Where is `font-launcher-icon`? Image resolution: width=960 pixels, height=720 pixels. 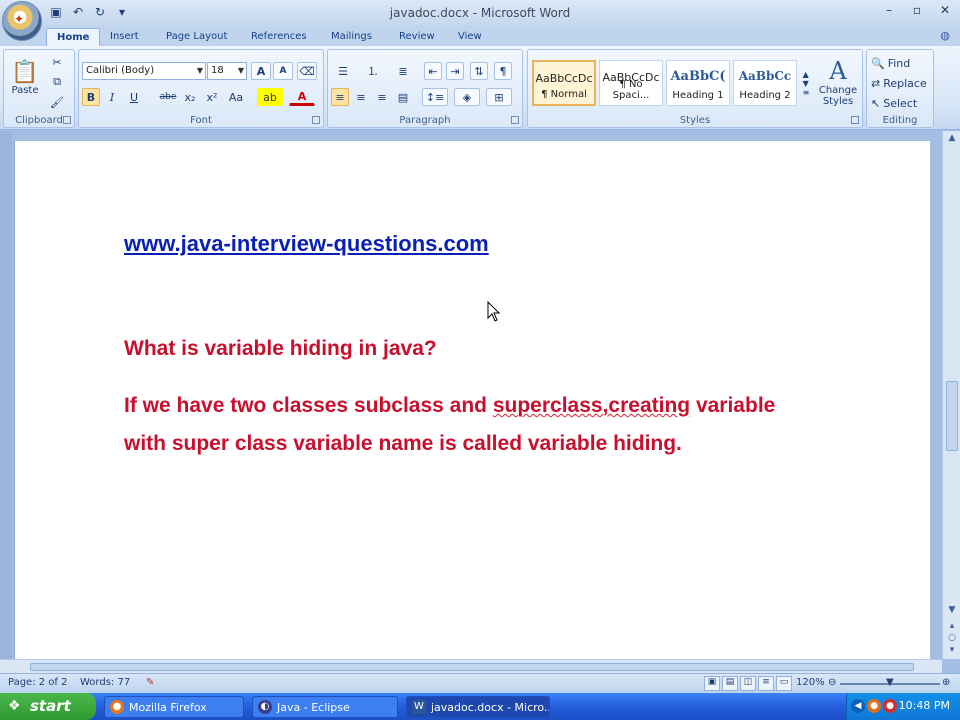
font-launcher-icon is located at coordinates (316, 120).